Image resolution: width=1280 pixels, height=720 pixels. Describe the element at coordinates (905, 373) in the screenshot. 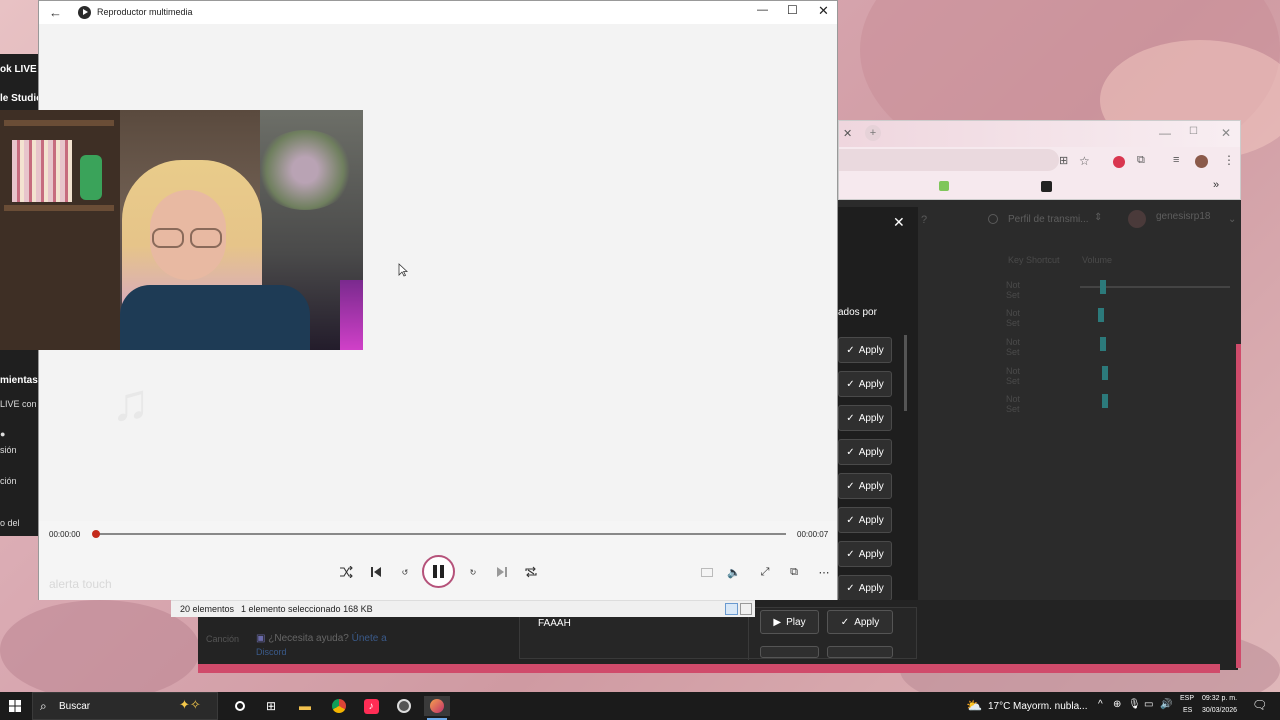

I see `scrollbar` at that location.